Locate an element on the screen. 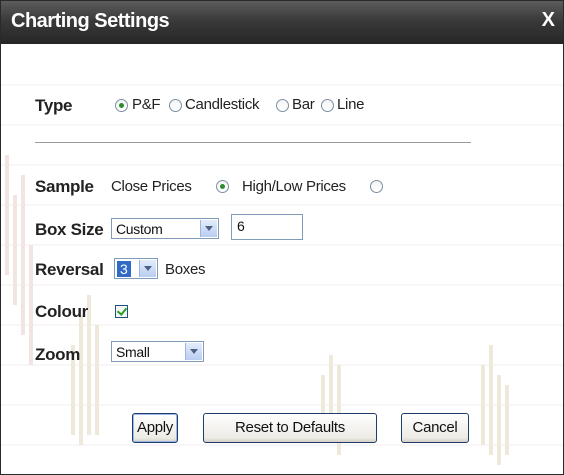 This screenshot has width=564, height=475. type-radio-bar is located at coordinates (282, 105).